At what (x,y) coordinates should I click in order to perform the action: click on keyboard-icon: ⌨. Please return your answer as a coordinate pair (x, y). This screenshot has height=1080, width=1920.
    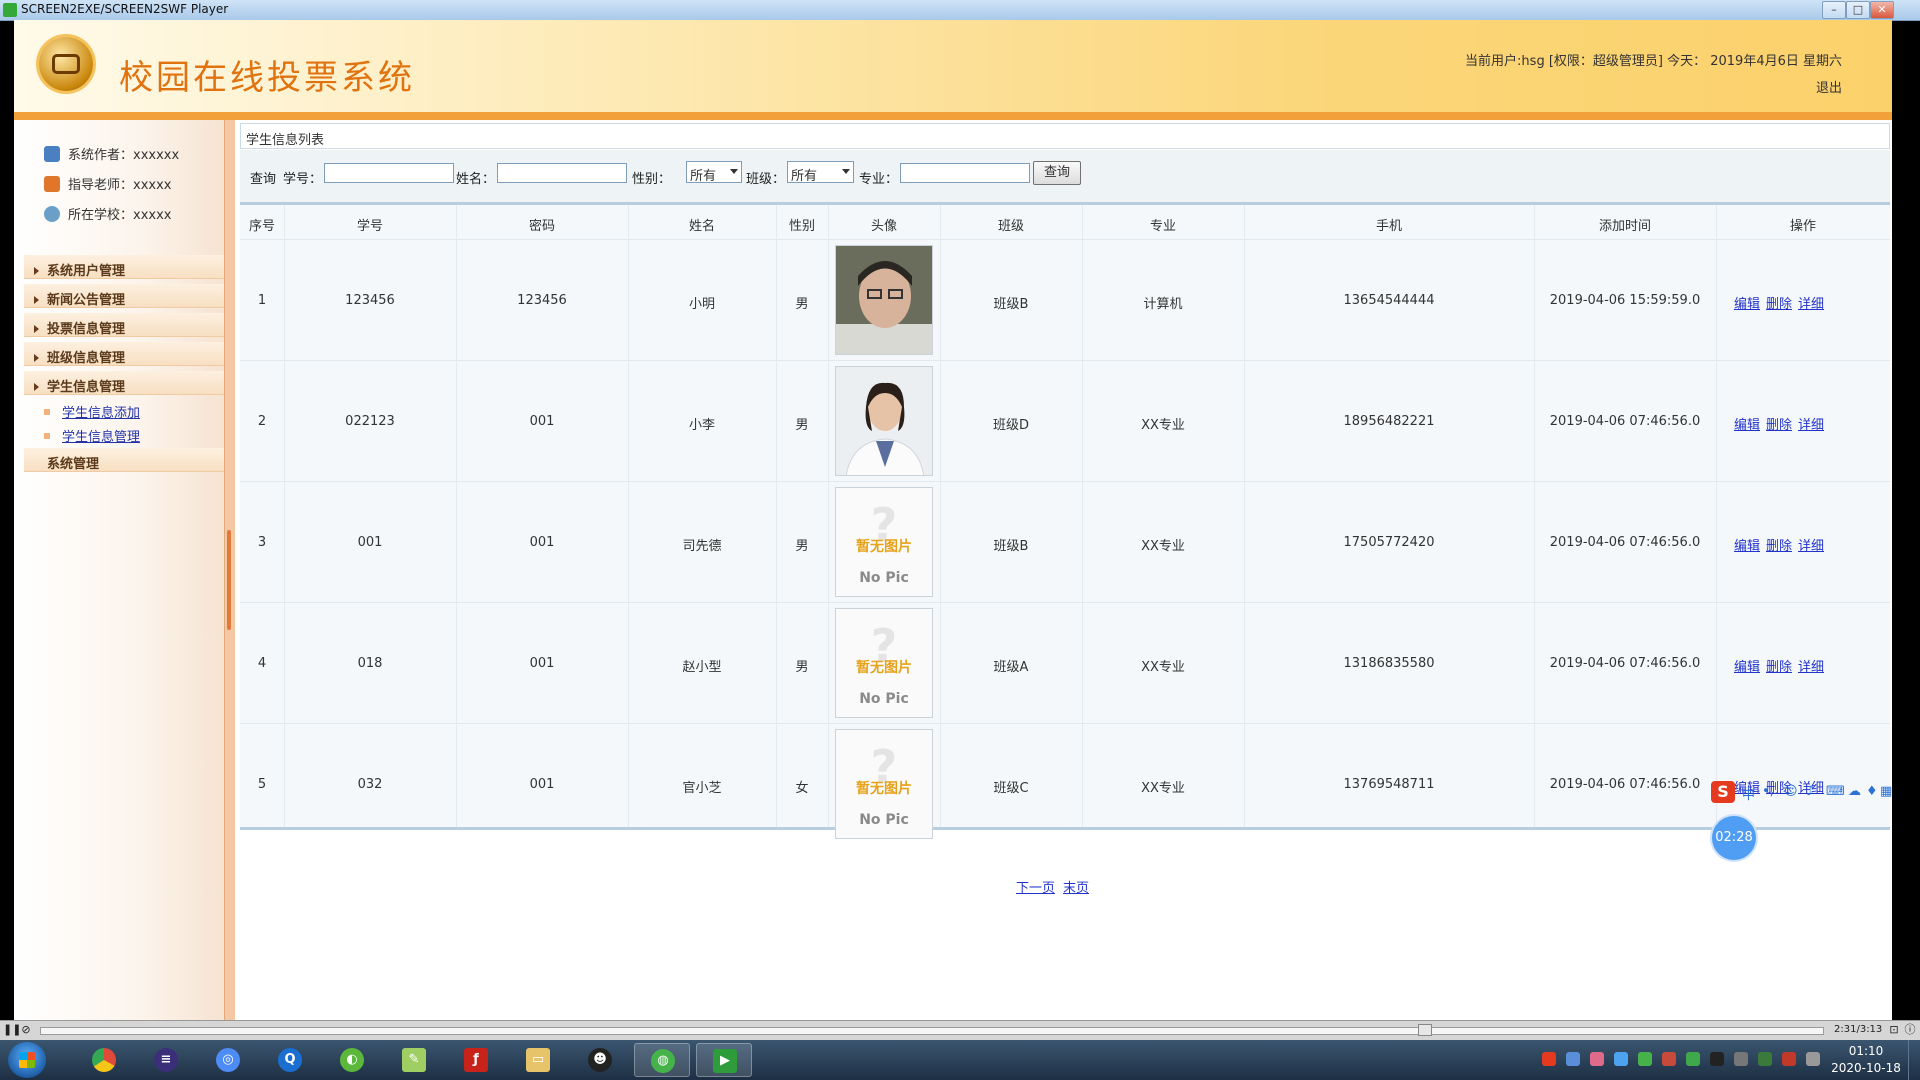
    Looking at the image, I should click on (1835, 791).